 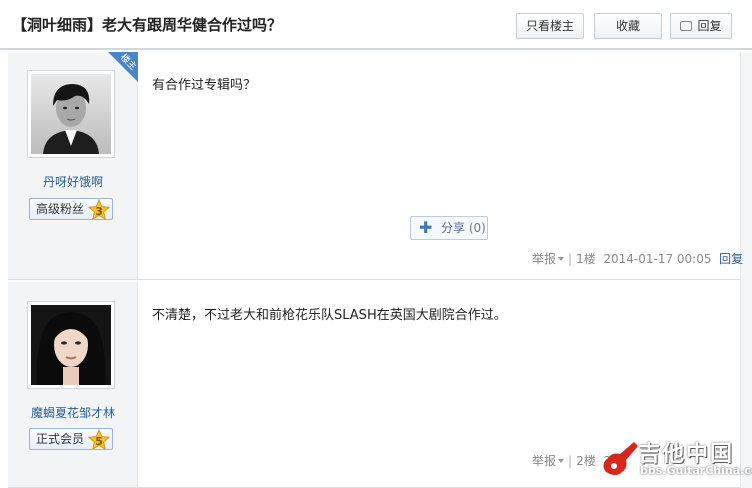 What do you see at coordinates (477, 228) in the screenshot?
I see `share-count: (0)` at bounding box center [477, 228].